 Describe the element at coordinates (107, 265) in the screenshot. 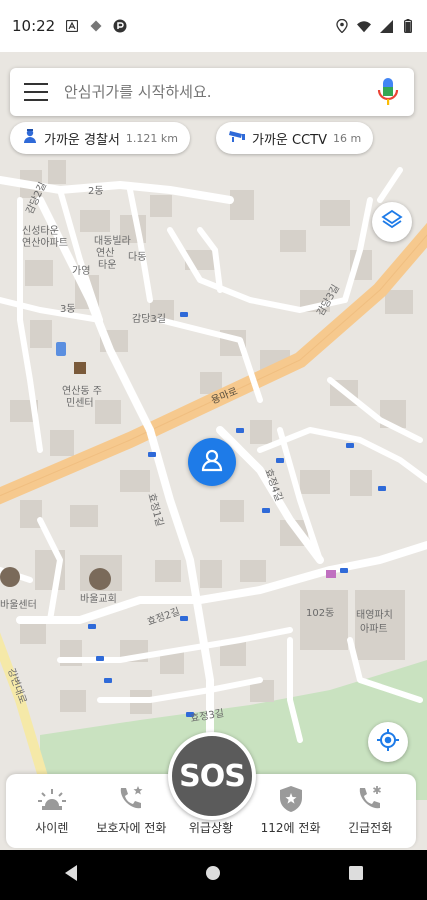

I see `map-label: 타운` at that location.